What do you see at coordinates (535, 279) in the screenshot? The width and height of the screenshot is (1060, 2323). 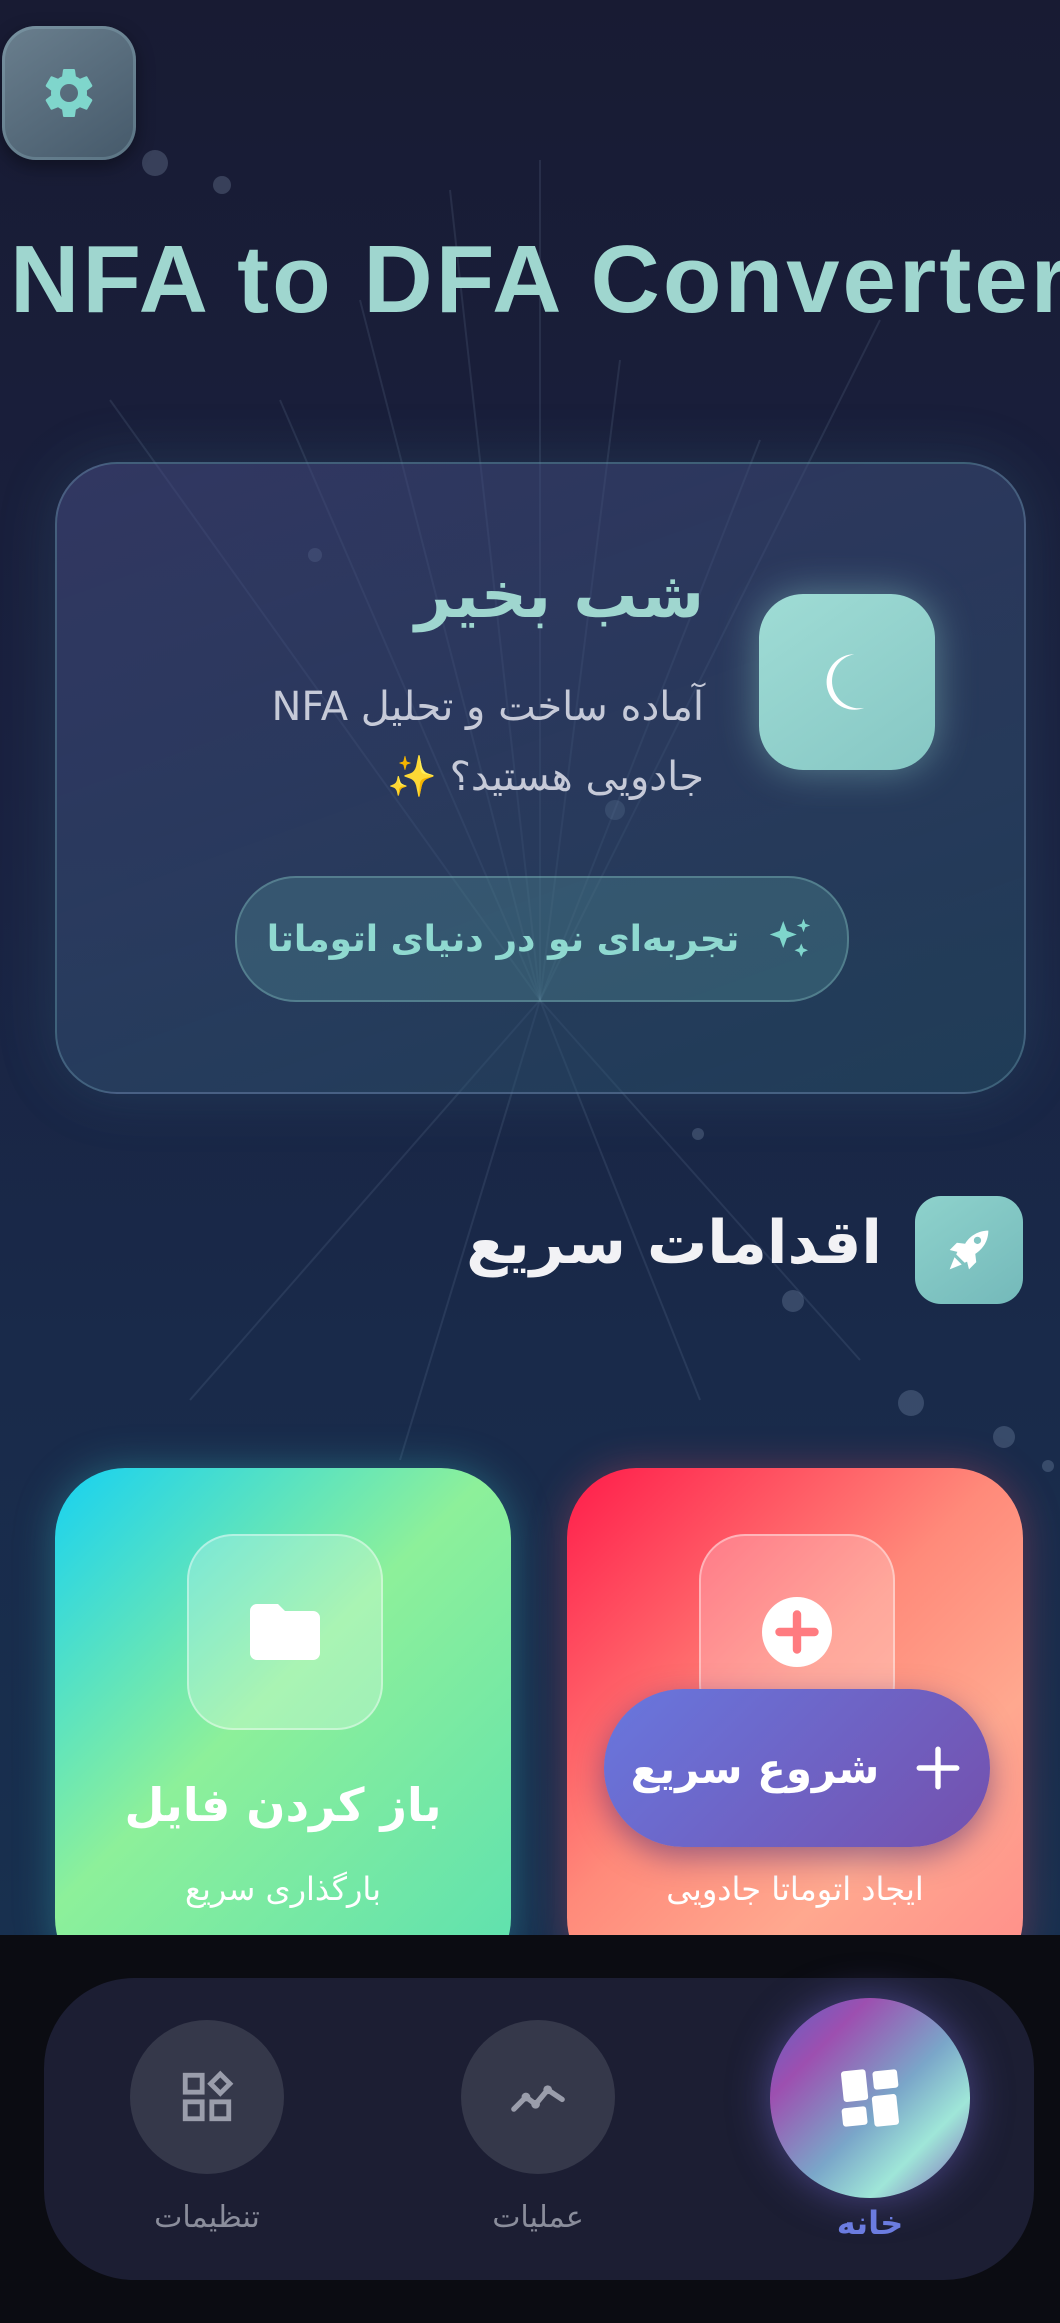 I see `app-title: NFA to DFA Converter` at bounding box center [535, 279].